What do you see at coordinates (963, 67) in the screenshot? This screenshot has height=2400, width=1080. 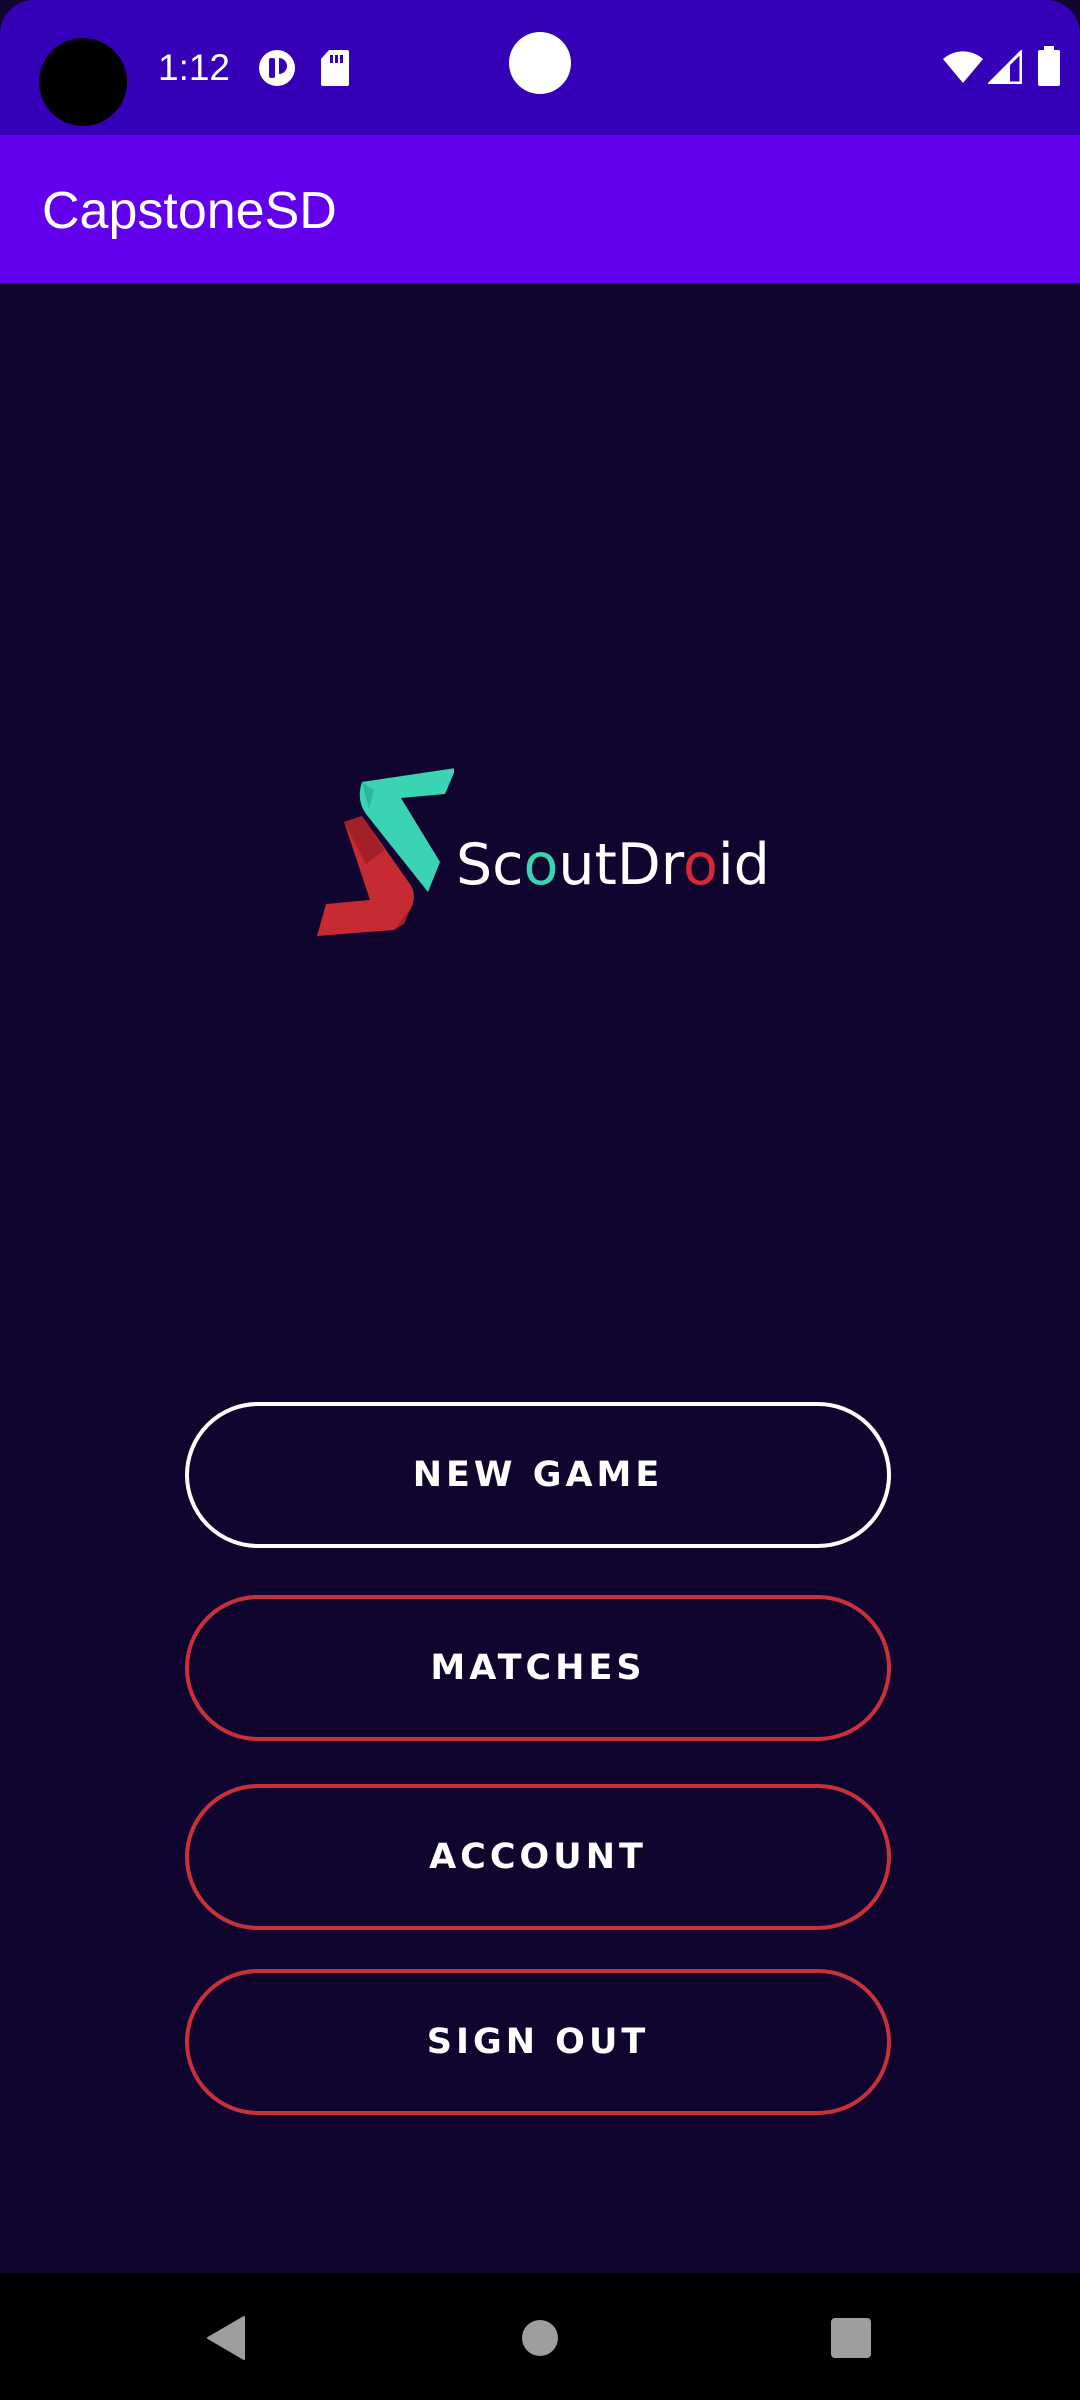 I see `wifi-icon` at bounding box center [963, 67].